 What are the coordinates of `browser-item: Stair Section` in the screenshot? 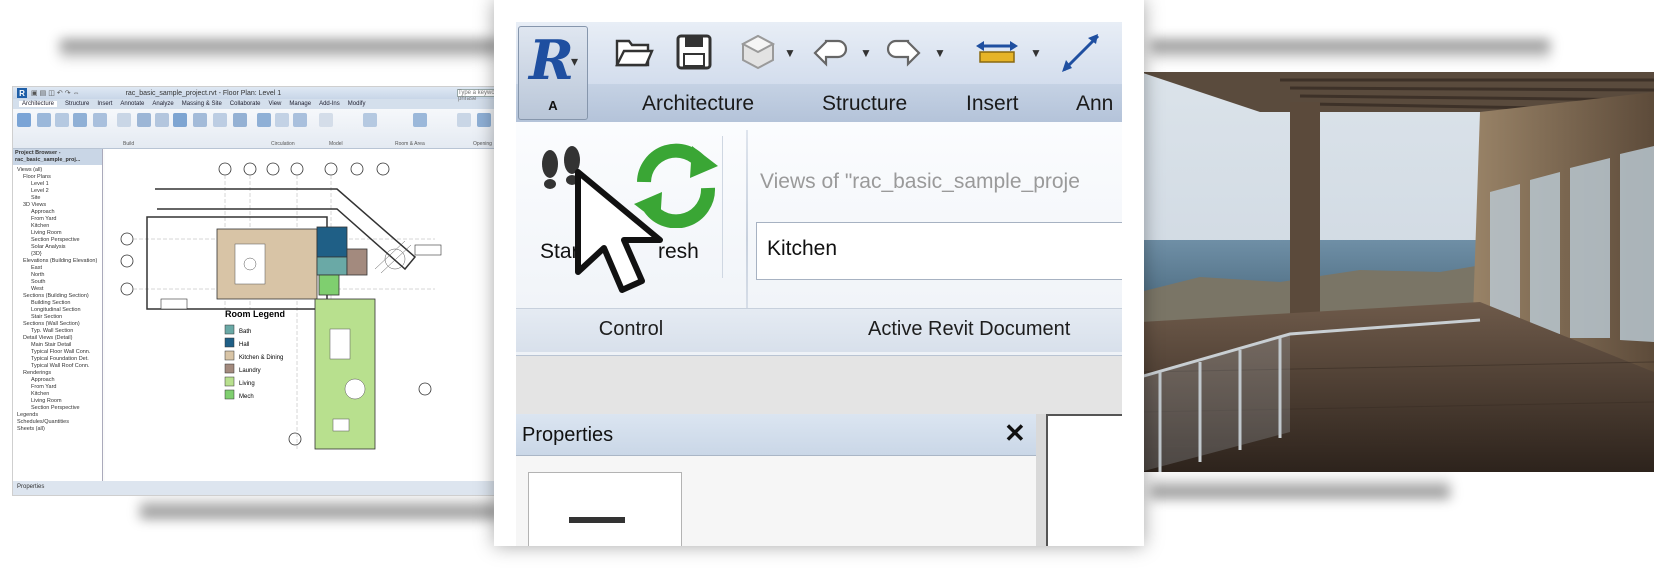 It's located at (57, 317).